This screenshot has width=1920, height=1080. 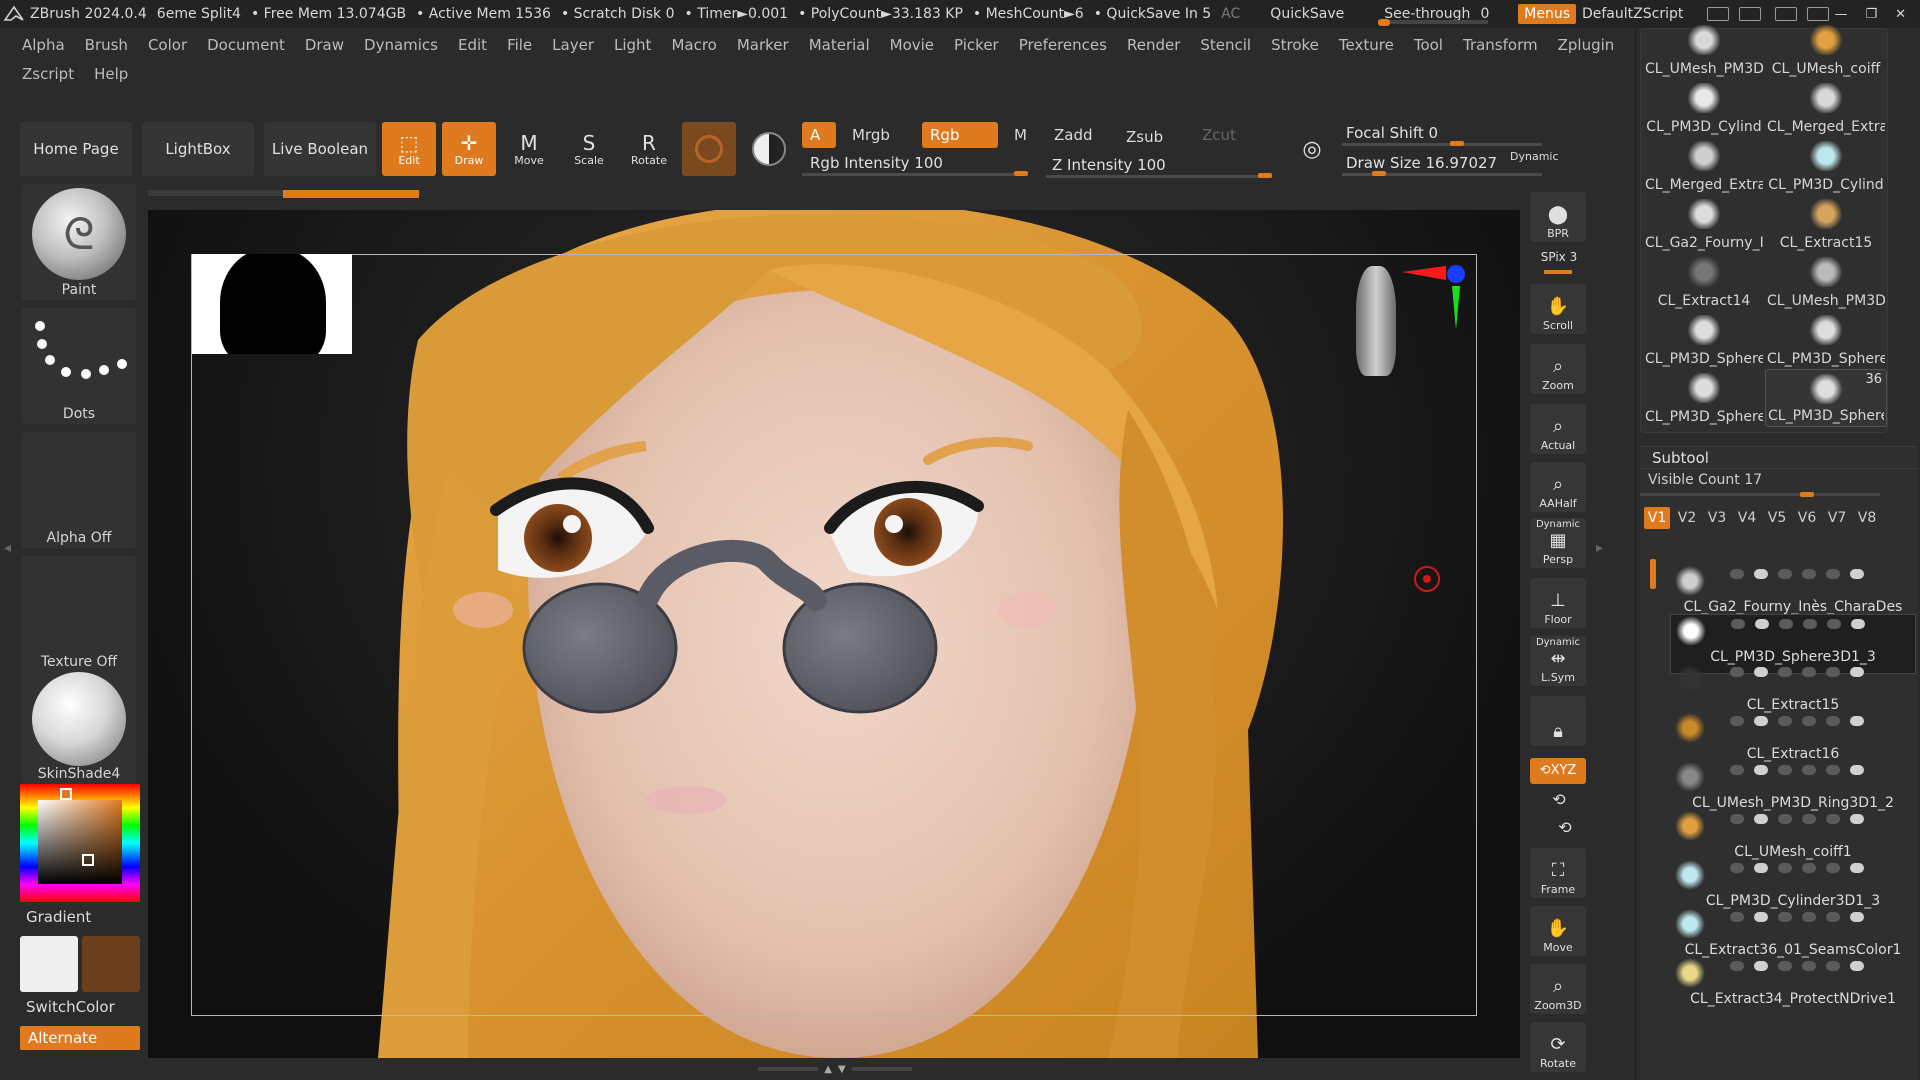 I want to click on subtool-tab-v2: V2, so click(x=1687, y=518).